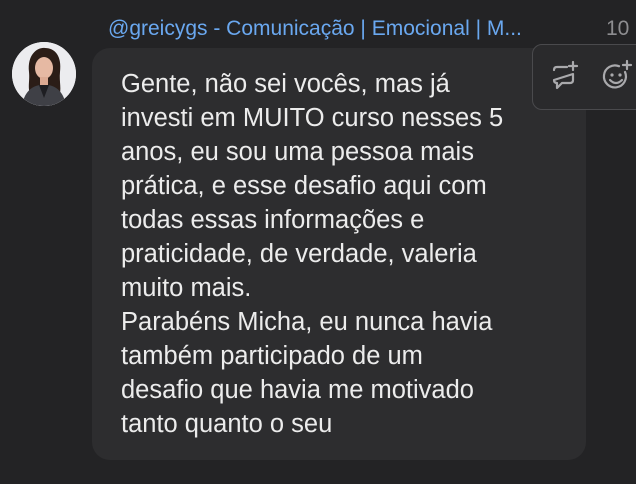 This screenshot has width=636, height=484. I want to click on add-comment-button, so click(565, 77).